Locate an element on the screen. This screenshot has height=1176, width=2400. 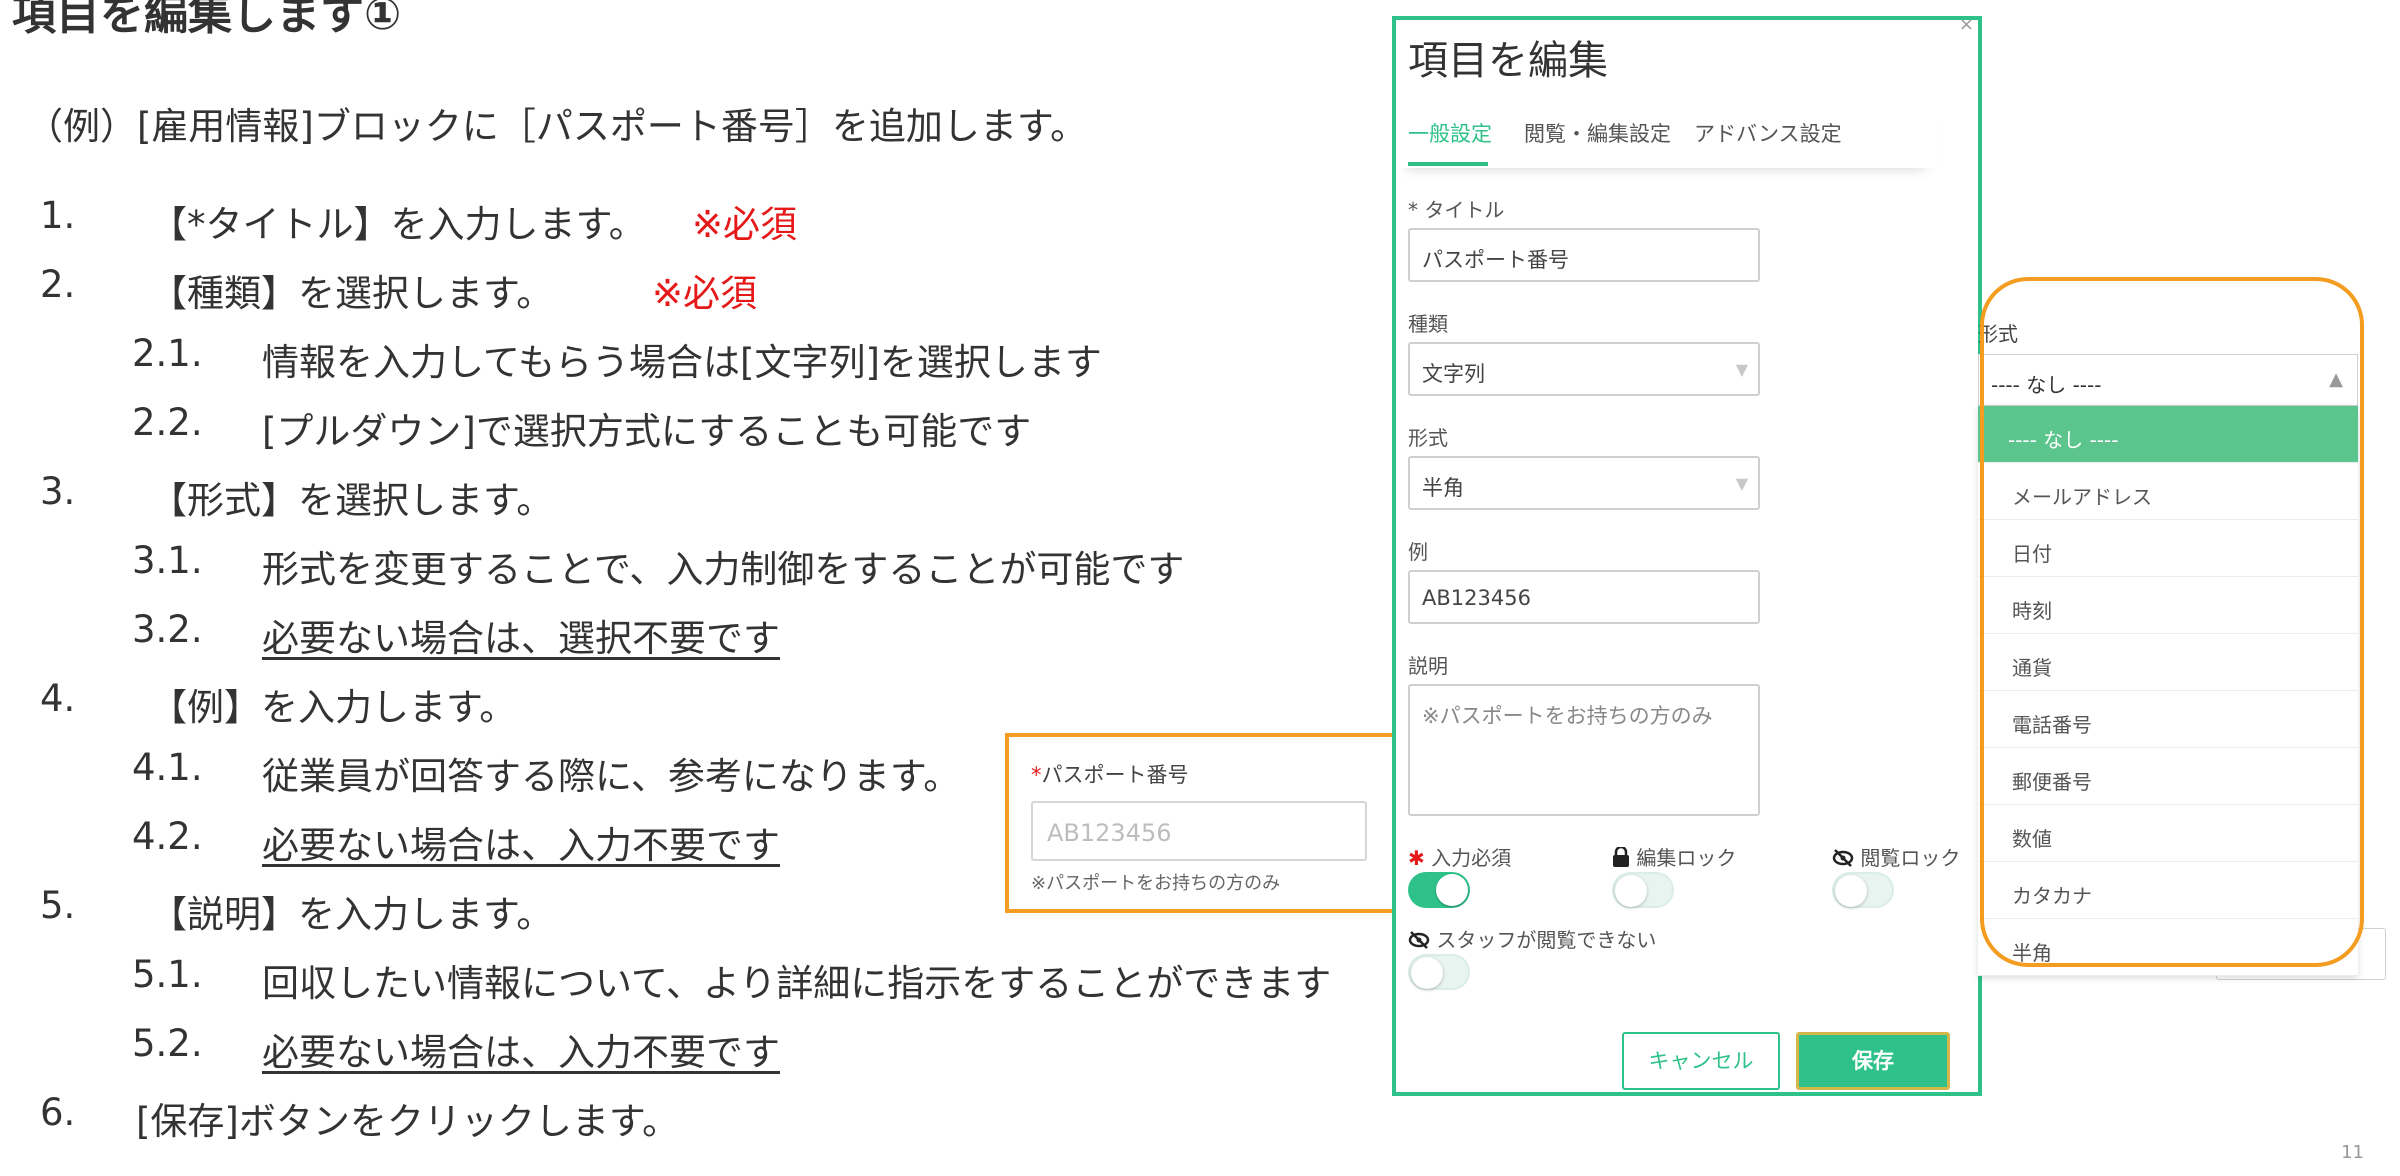
example-field-label: 例 is located at coordinates (1418, 552).